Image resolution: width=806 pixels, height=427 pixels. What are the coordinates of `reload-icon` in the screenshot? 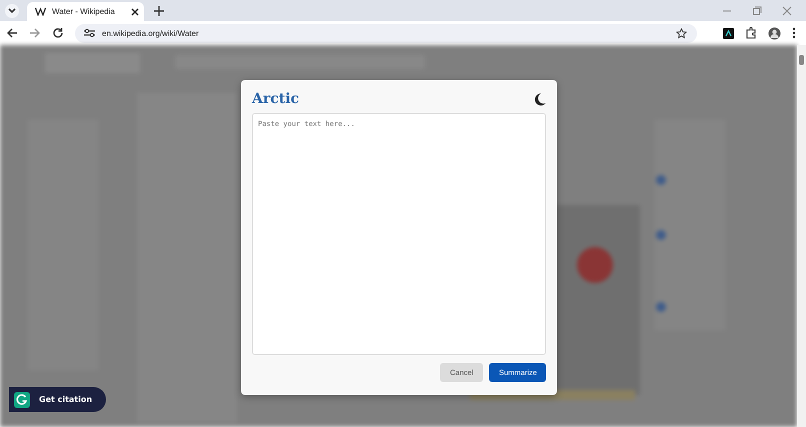 It's located at (58, 33).